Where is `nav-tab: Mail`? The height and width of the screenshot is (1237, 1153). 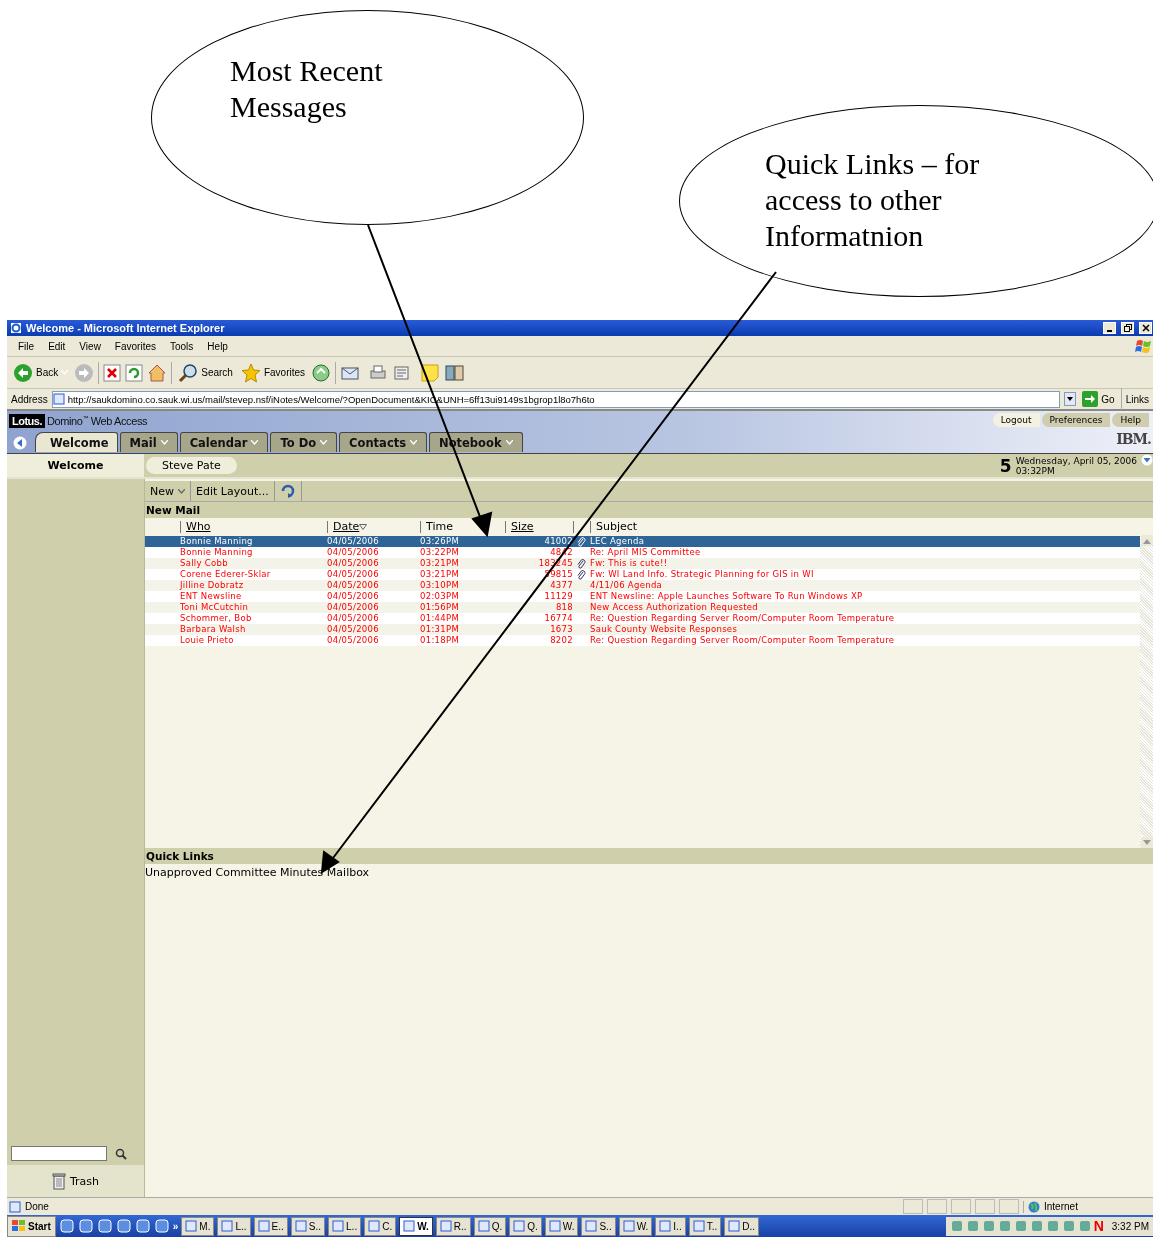
nav-tab: Mail is located at coordinates (148, 442).